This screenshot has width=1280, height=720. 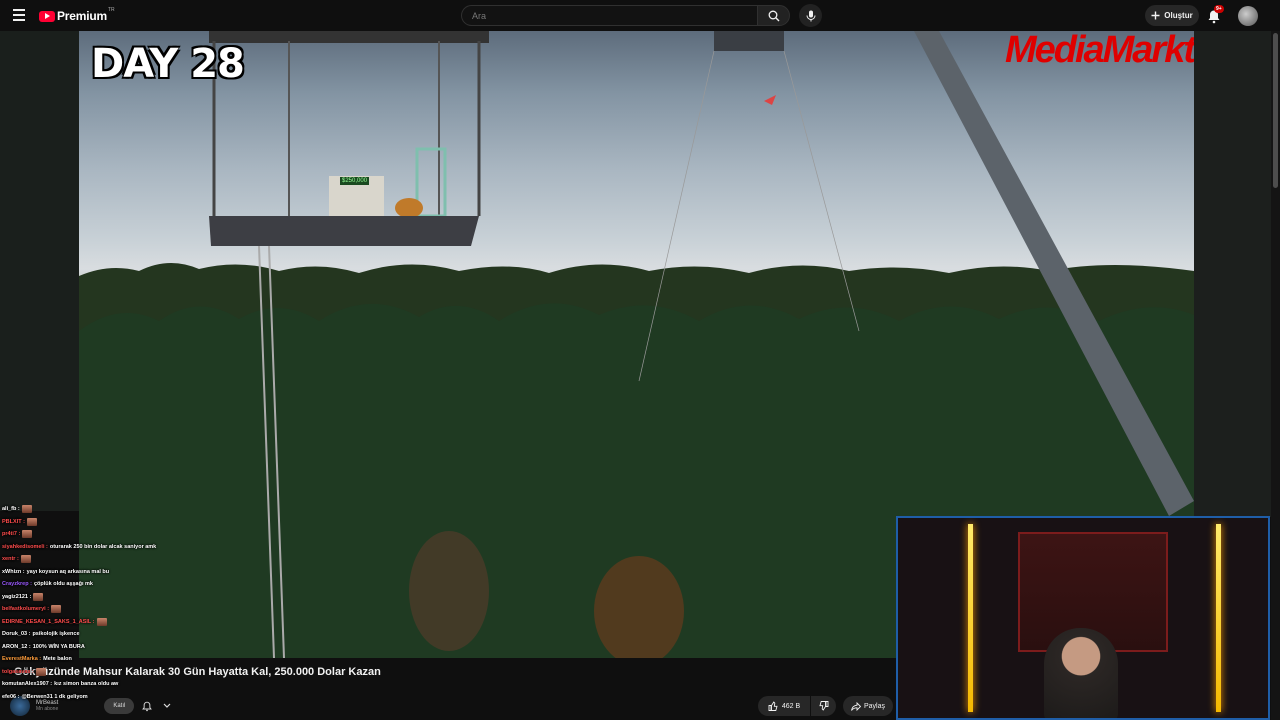 I want to click on dislike-button, so click(x=823, y=706).